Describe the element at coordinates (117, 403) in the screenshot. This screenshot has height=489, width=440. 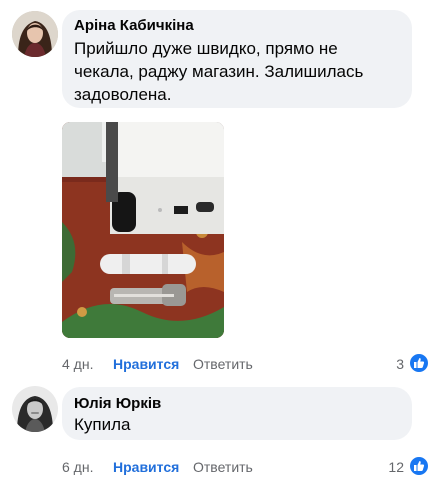
I see `comment-author: Юлія Юрків` at that location.